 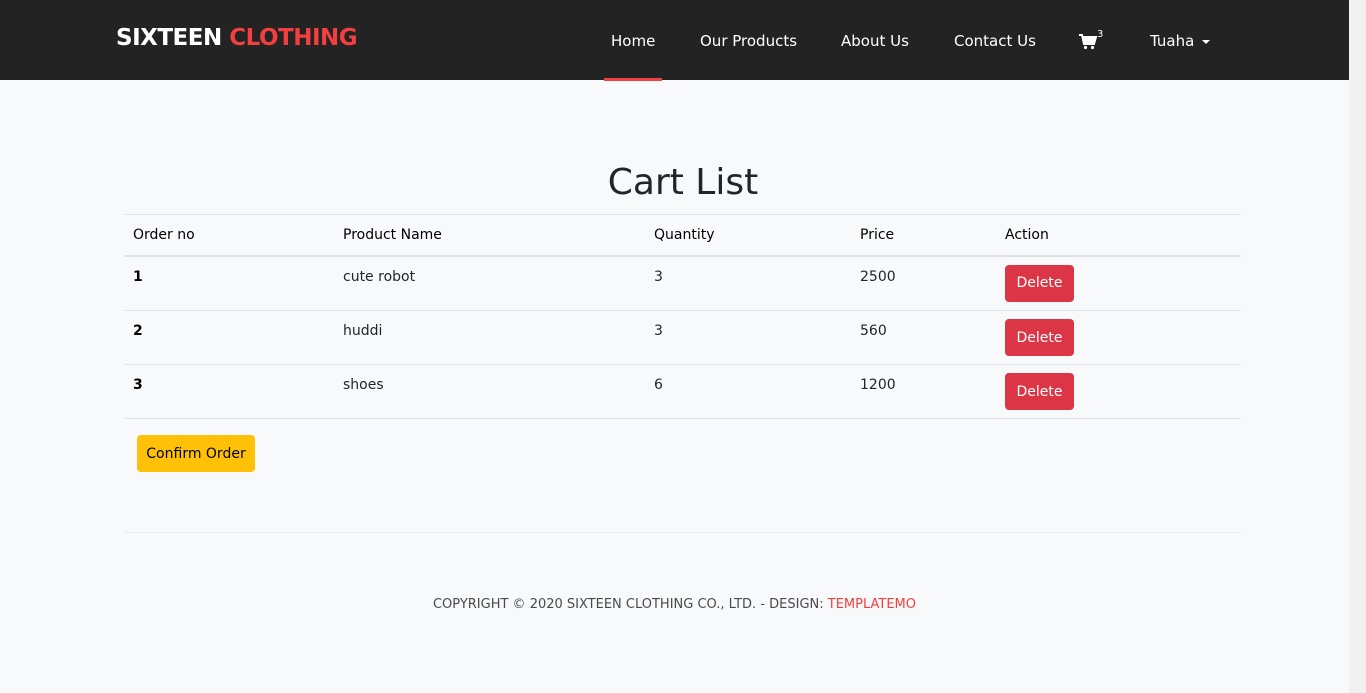 I want to click on quantity: 6, so click(x=749, y=391).